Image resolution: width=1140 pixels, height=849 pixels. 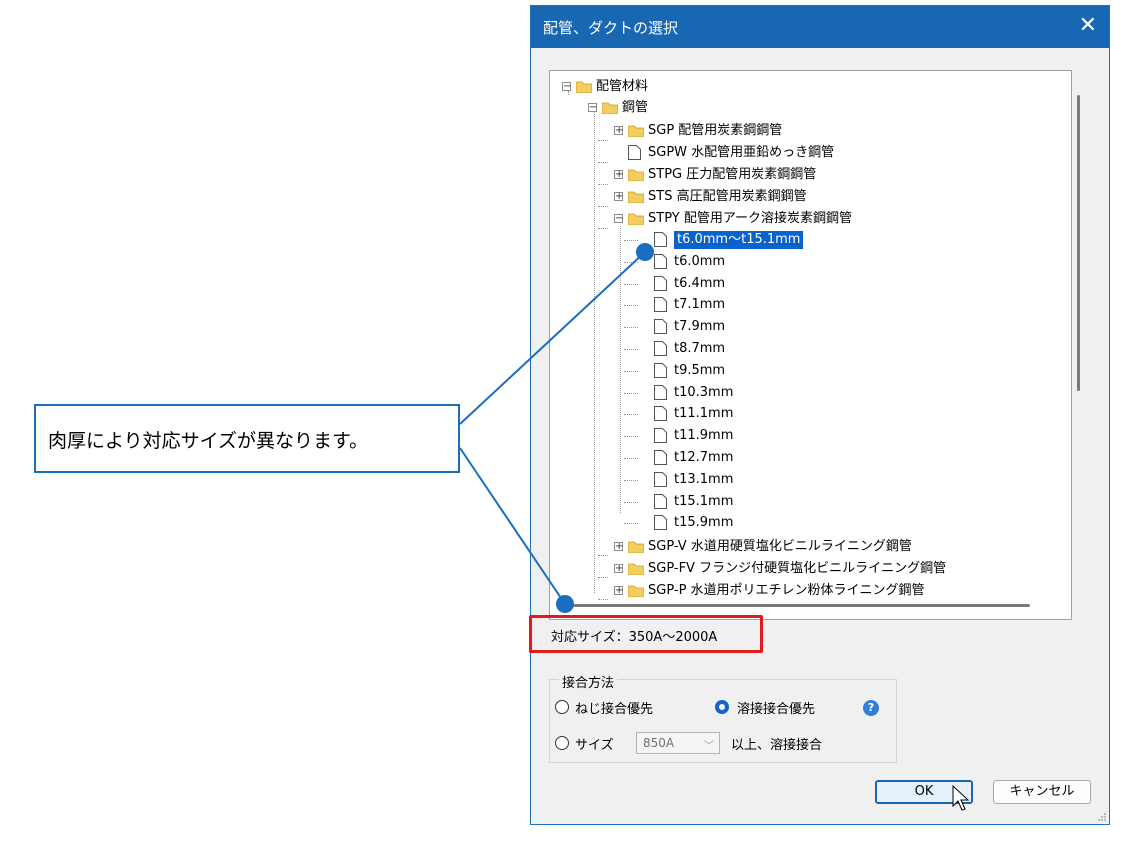 What do you see at coordinates (565, 604) in the screenshot?
I see `callout-dot-bottom` at bounding box center [565, 604].